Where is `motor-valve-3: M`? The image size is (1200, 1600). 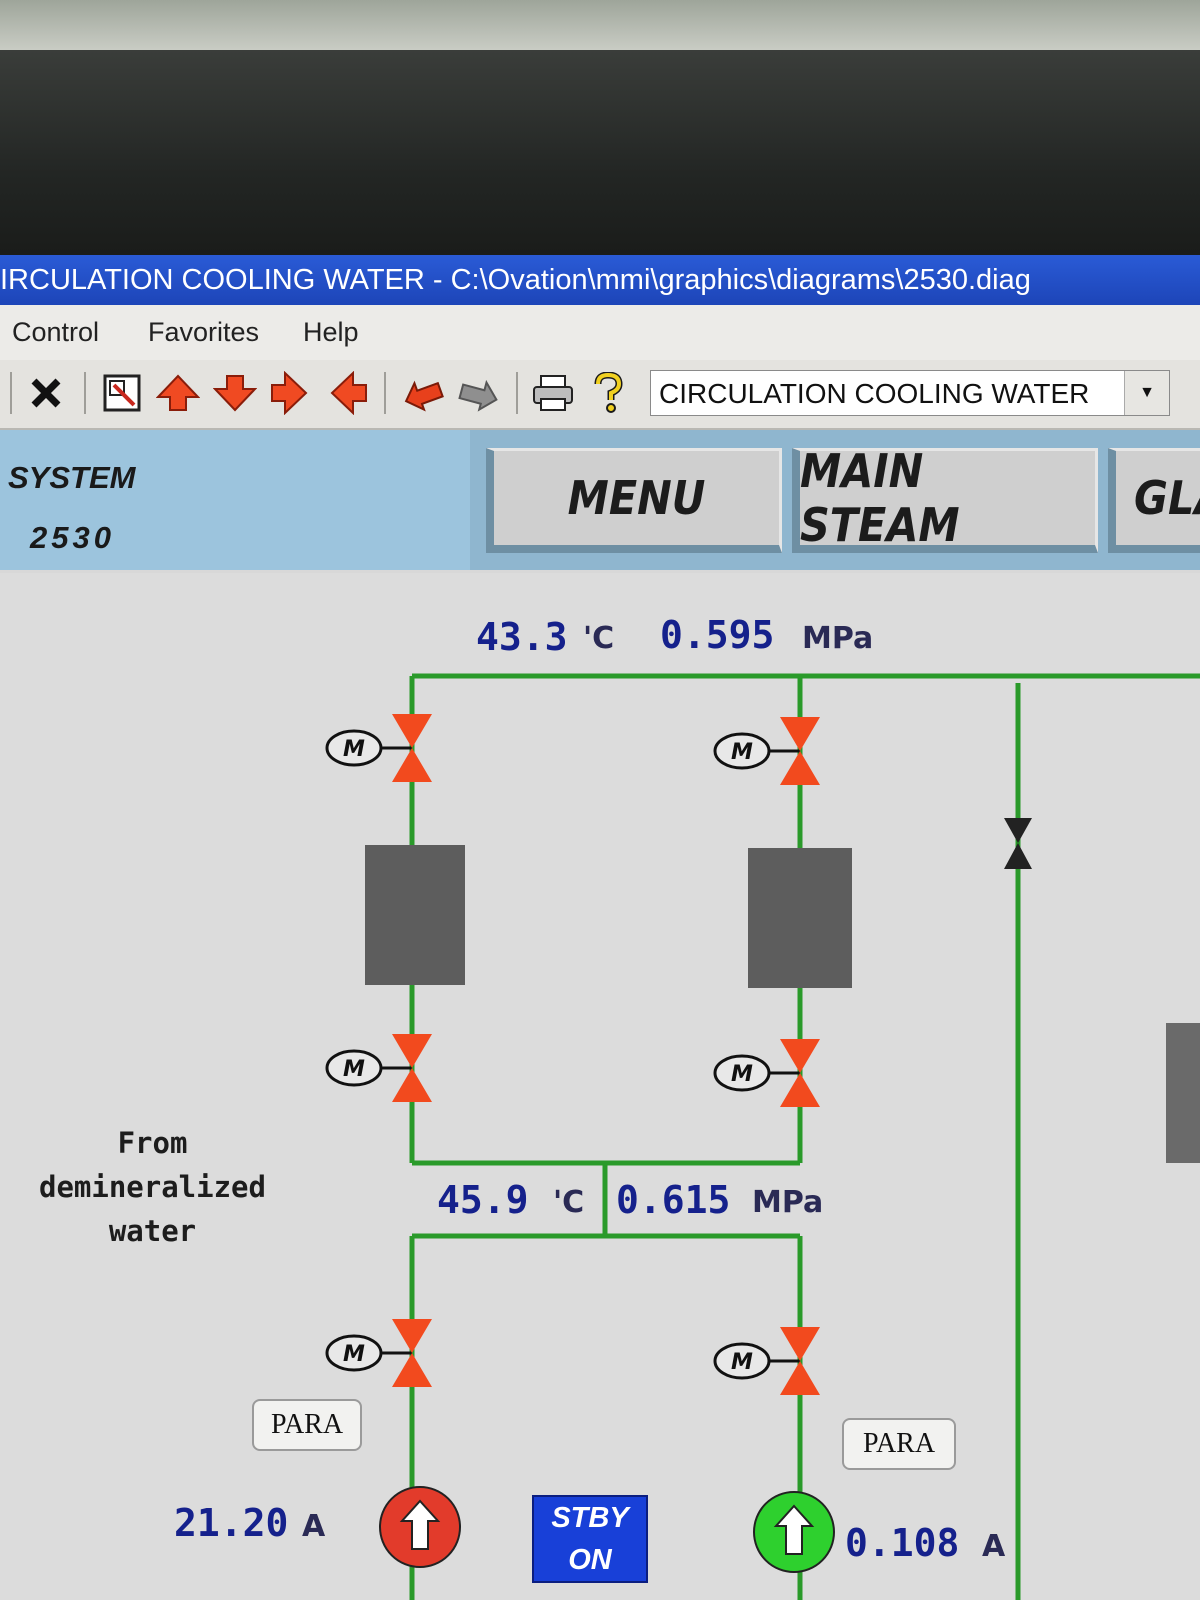
motor-valve-3: M is located at coordinates (382, 1068).